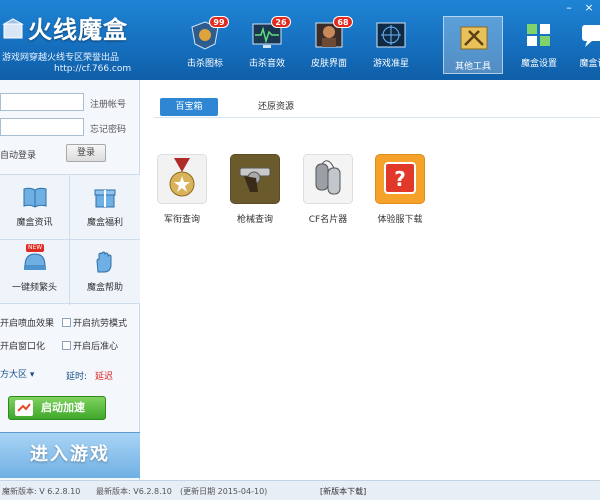 The height and width of the screenshot is (500, 600). Describe the element at coordinates (472, 67) in the screenshot. I see `nav-label: 其他工具` at that location.